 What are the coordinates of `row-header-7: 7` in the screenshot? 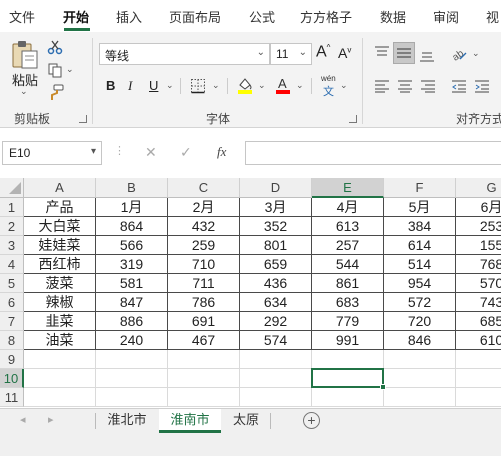 It's located at (12, 321).